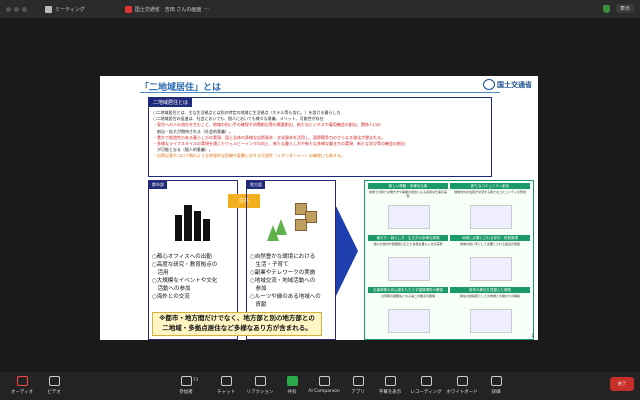 The height and width of the screenshot is (400, 640). Describe the element at coordinates (186, 392) in the screenshot. I see `participants-label: 参加者` at that location.